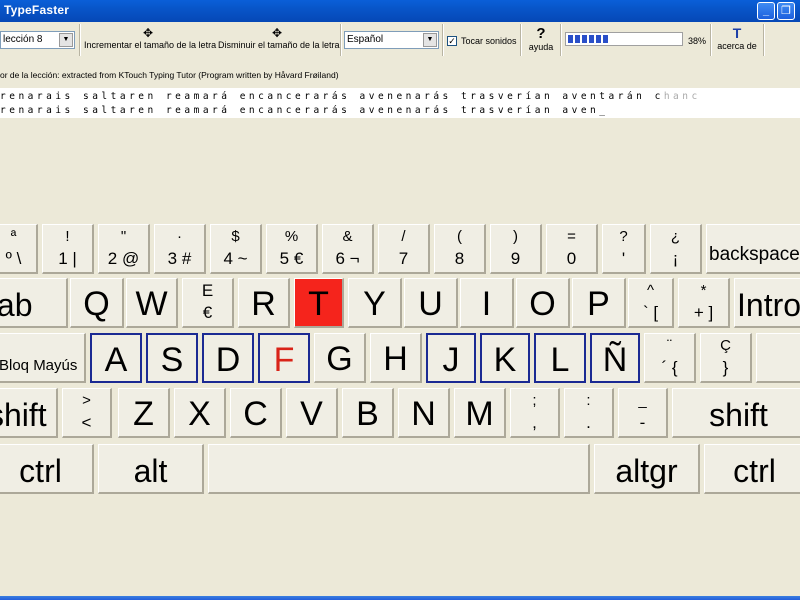  I want to click on key-plus: * + ], so click(704, 303).